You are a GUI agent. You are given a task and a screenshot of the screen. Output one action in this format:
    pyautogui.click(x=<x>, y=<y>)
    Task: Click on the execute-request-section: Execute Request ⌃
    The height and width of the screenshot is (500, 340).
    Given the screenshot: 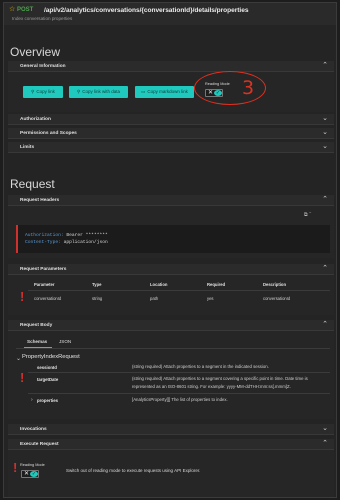 What is the action you would take?
    pyautogui.click(x=171, y=444)
    